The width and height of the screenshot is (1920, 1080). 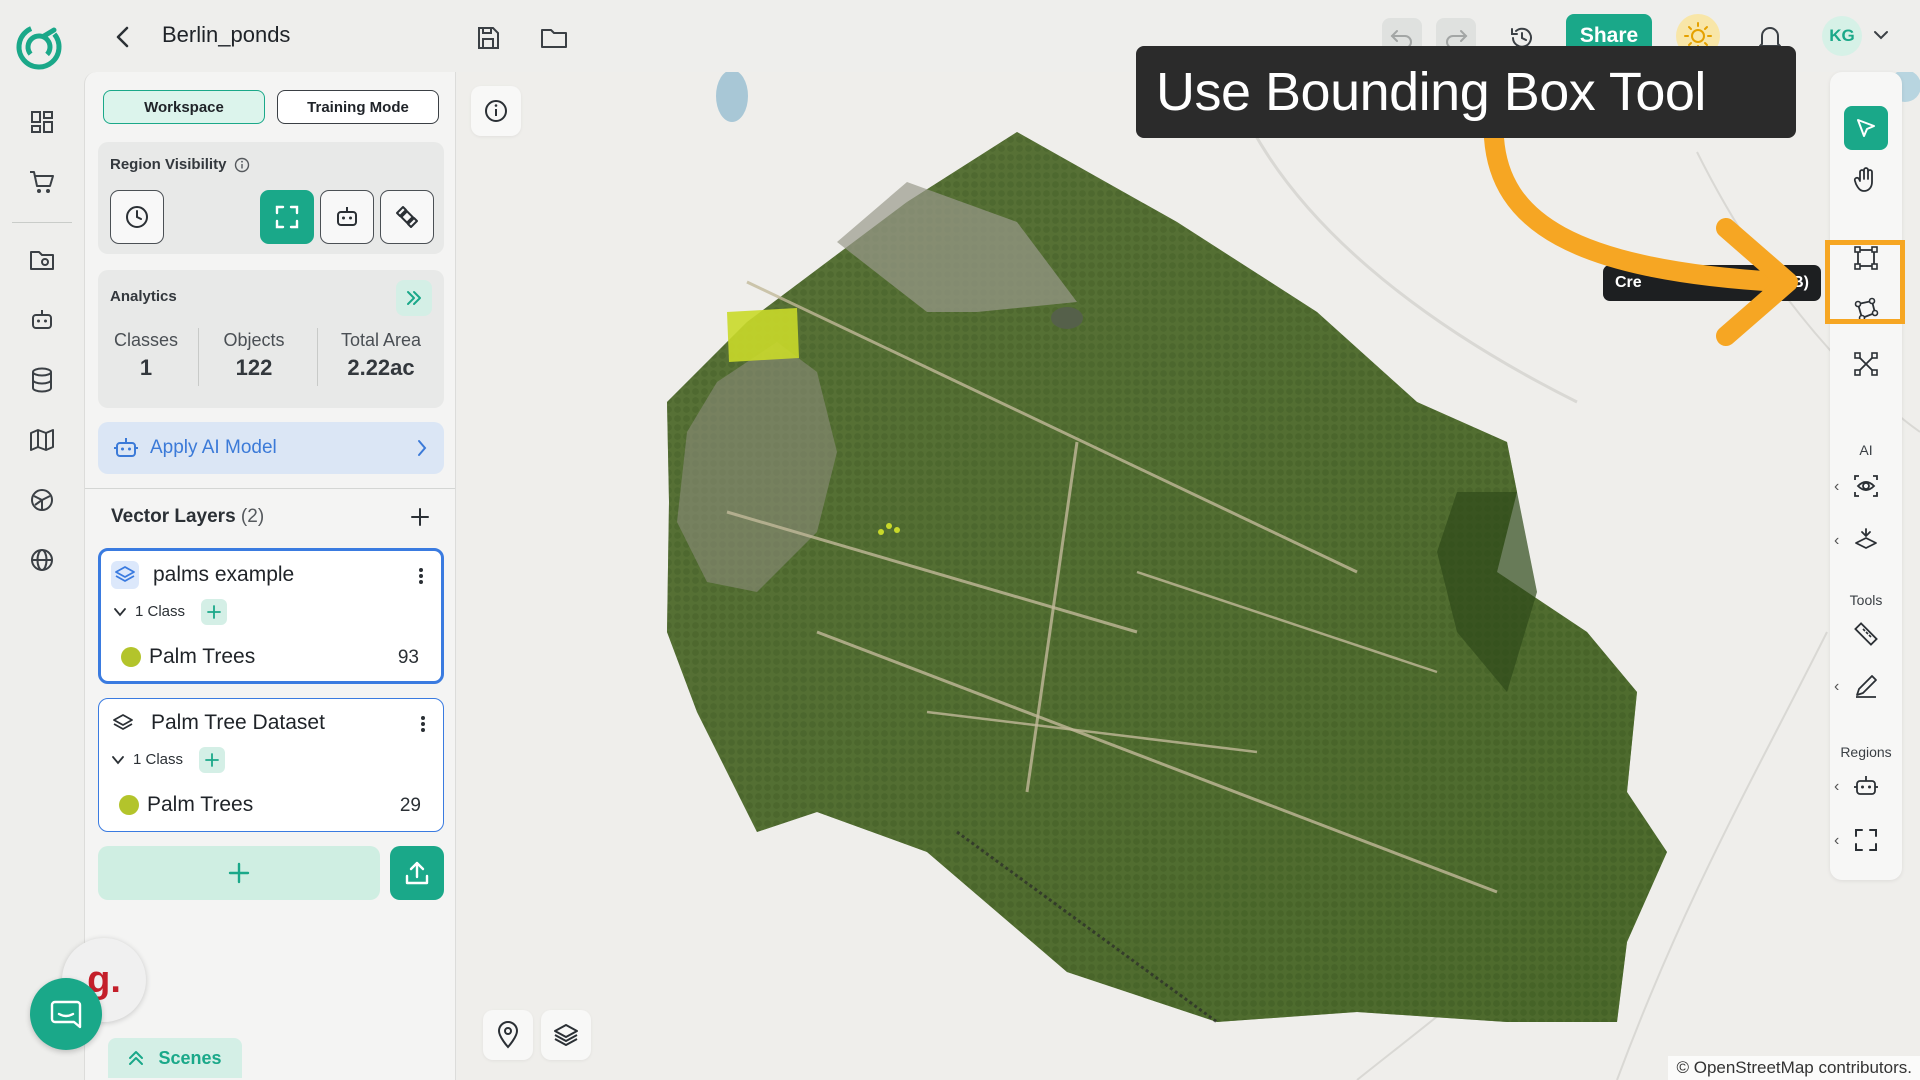 What do you see at coordinates (168, 164) in the screenshot?
I see `region-visibility-label: Region Visibility` at bounding box center [168, 164].